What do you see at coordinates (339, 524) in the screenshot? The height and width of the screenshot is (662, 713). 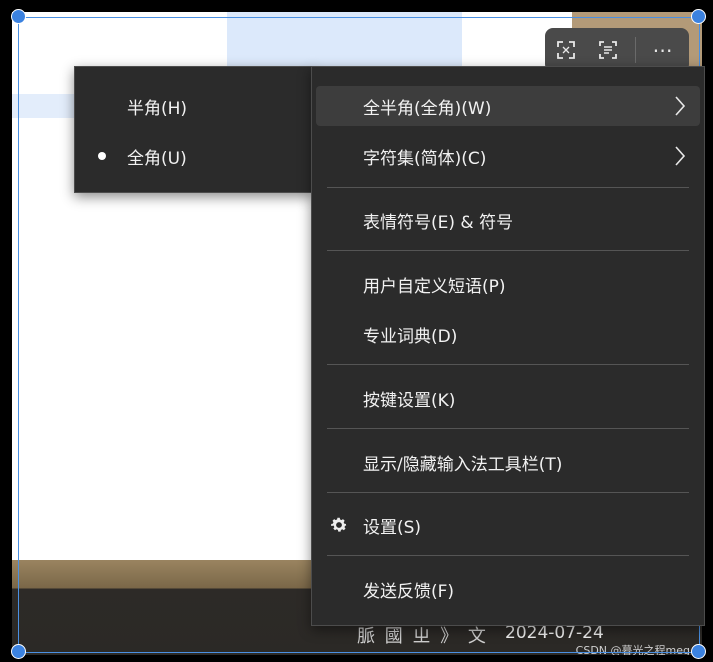 I see `gear-icon` at bounding box center [339, 524].